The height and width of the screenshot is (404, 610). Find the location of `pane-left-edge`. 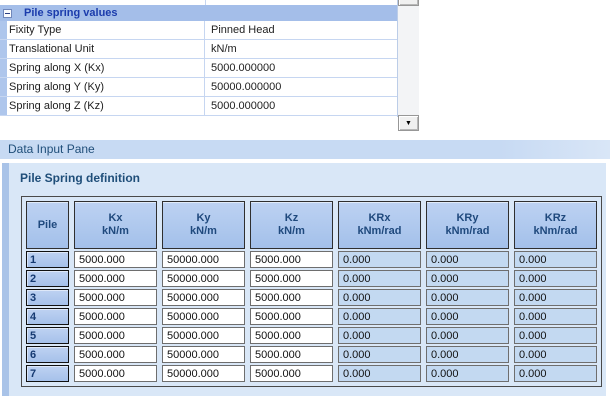

pane-left-edge is located at coordinates (5, 279).